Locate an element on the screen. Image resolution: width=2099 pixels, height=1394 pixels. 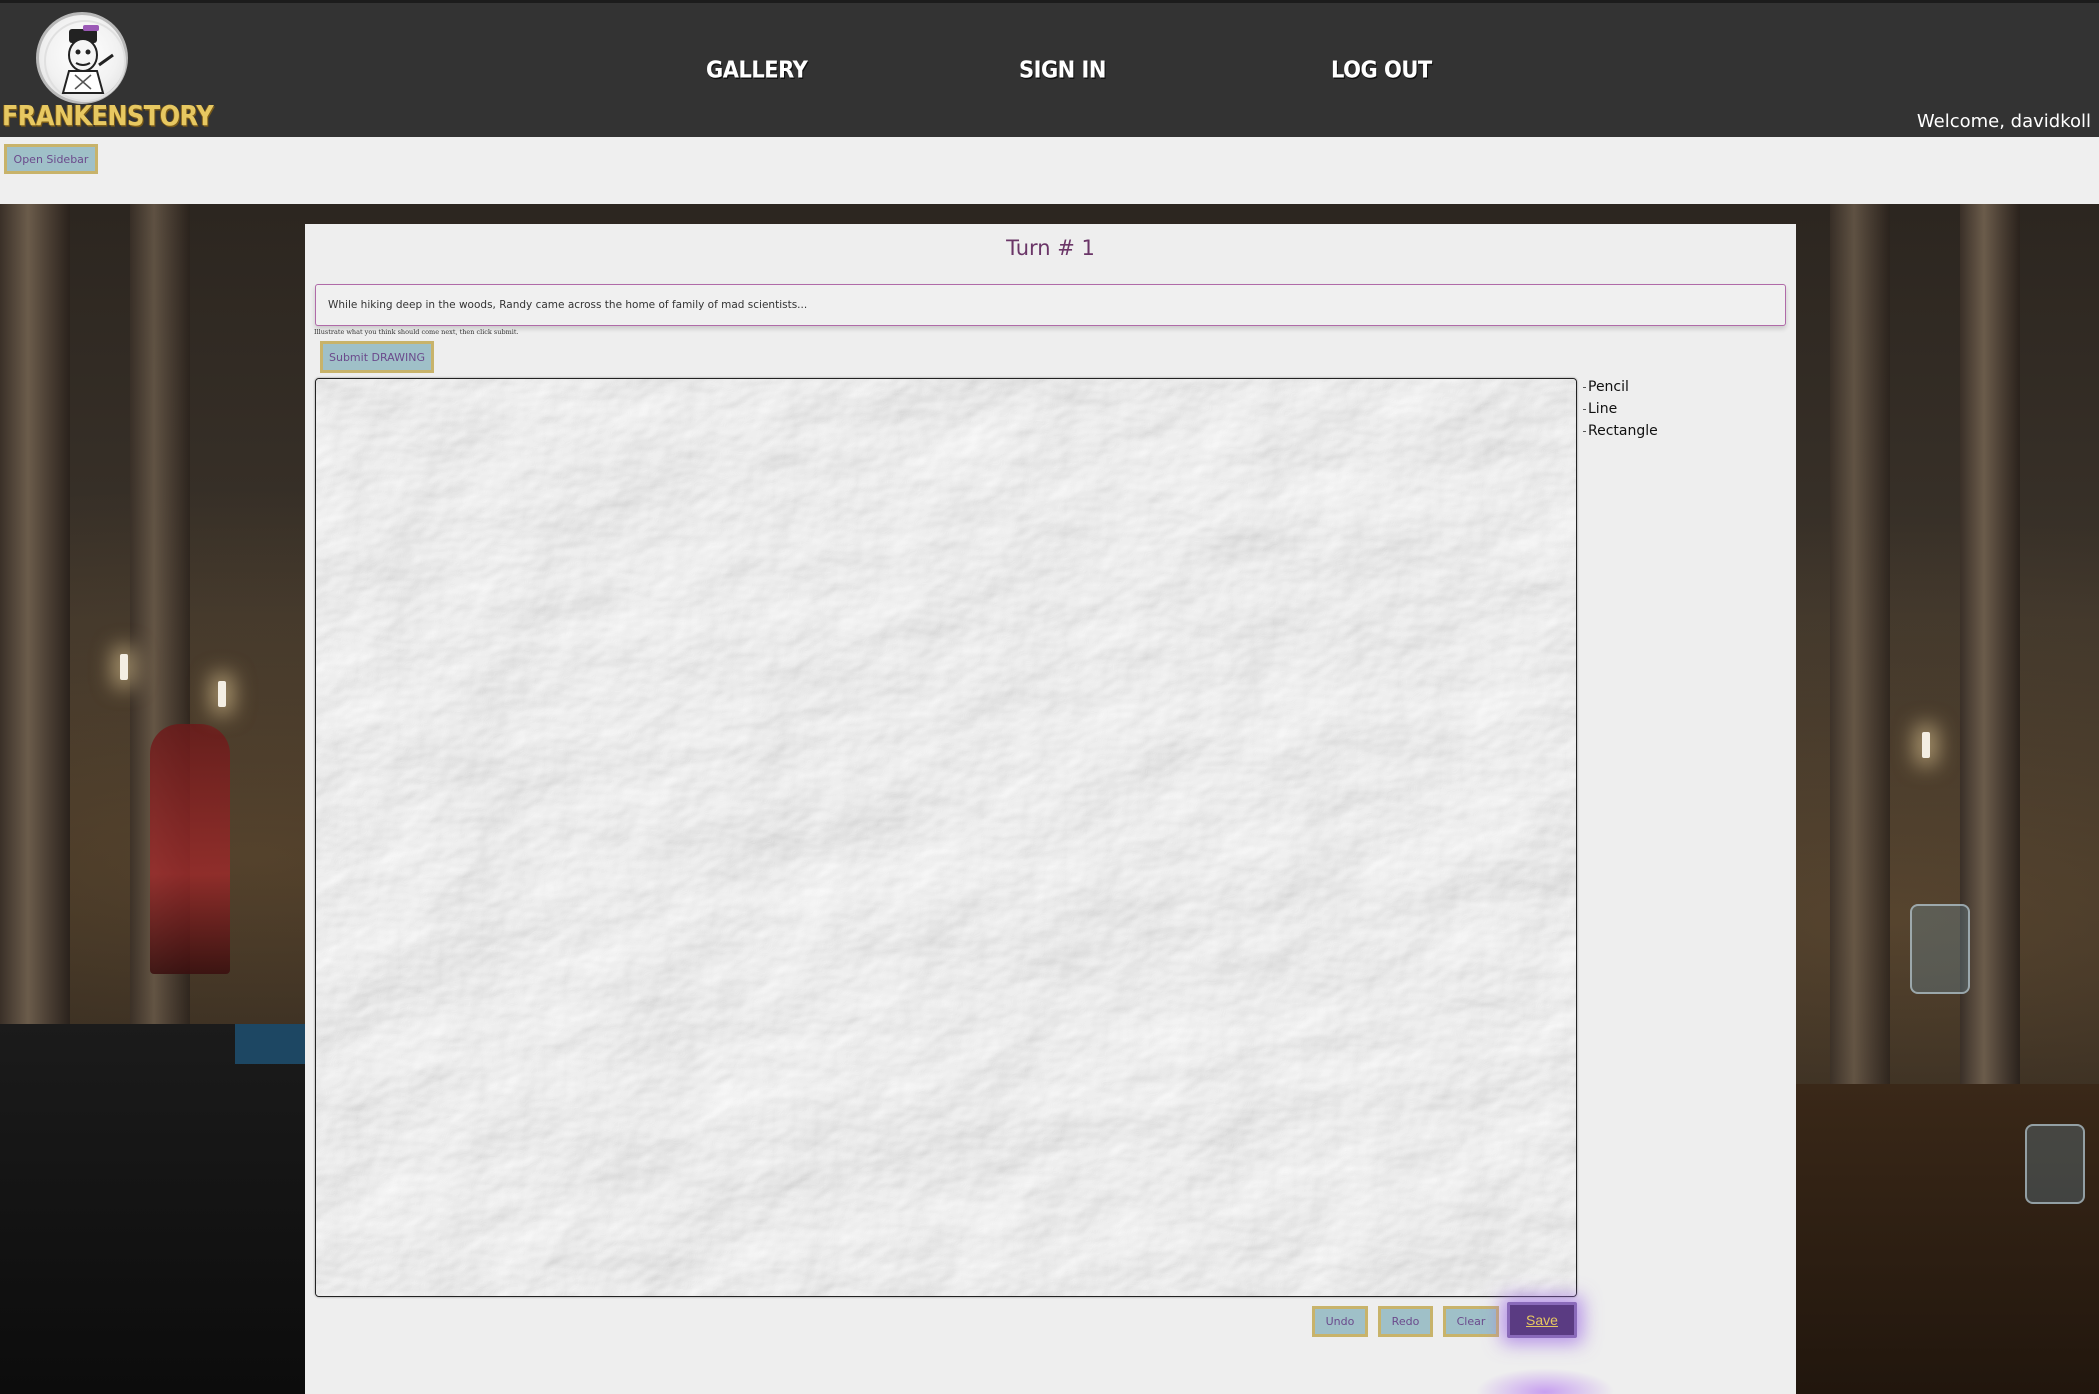
tool-list: Pencil Line Rectangle is located at coordinates (1620, 409).